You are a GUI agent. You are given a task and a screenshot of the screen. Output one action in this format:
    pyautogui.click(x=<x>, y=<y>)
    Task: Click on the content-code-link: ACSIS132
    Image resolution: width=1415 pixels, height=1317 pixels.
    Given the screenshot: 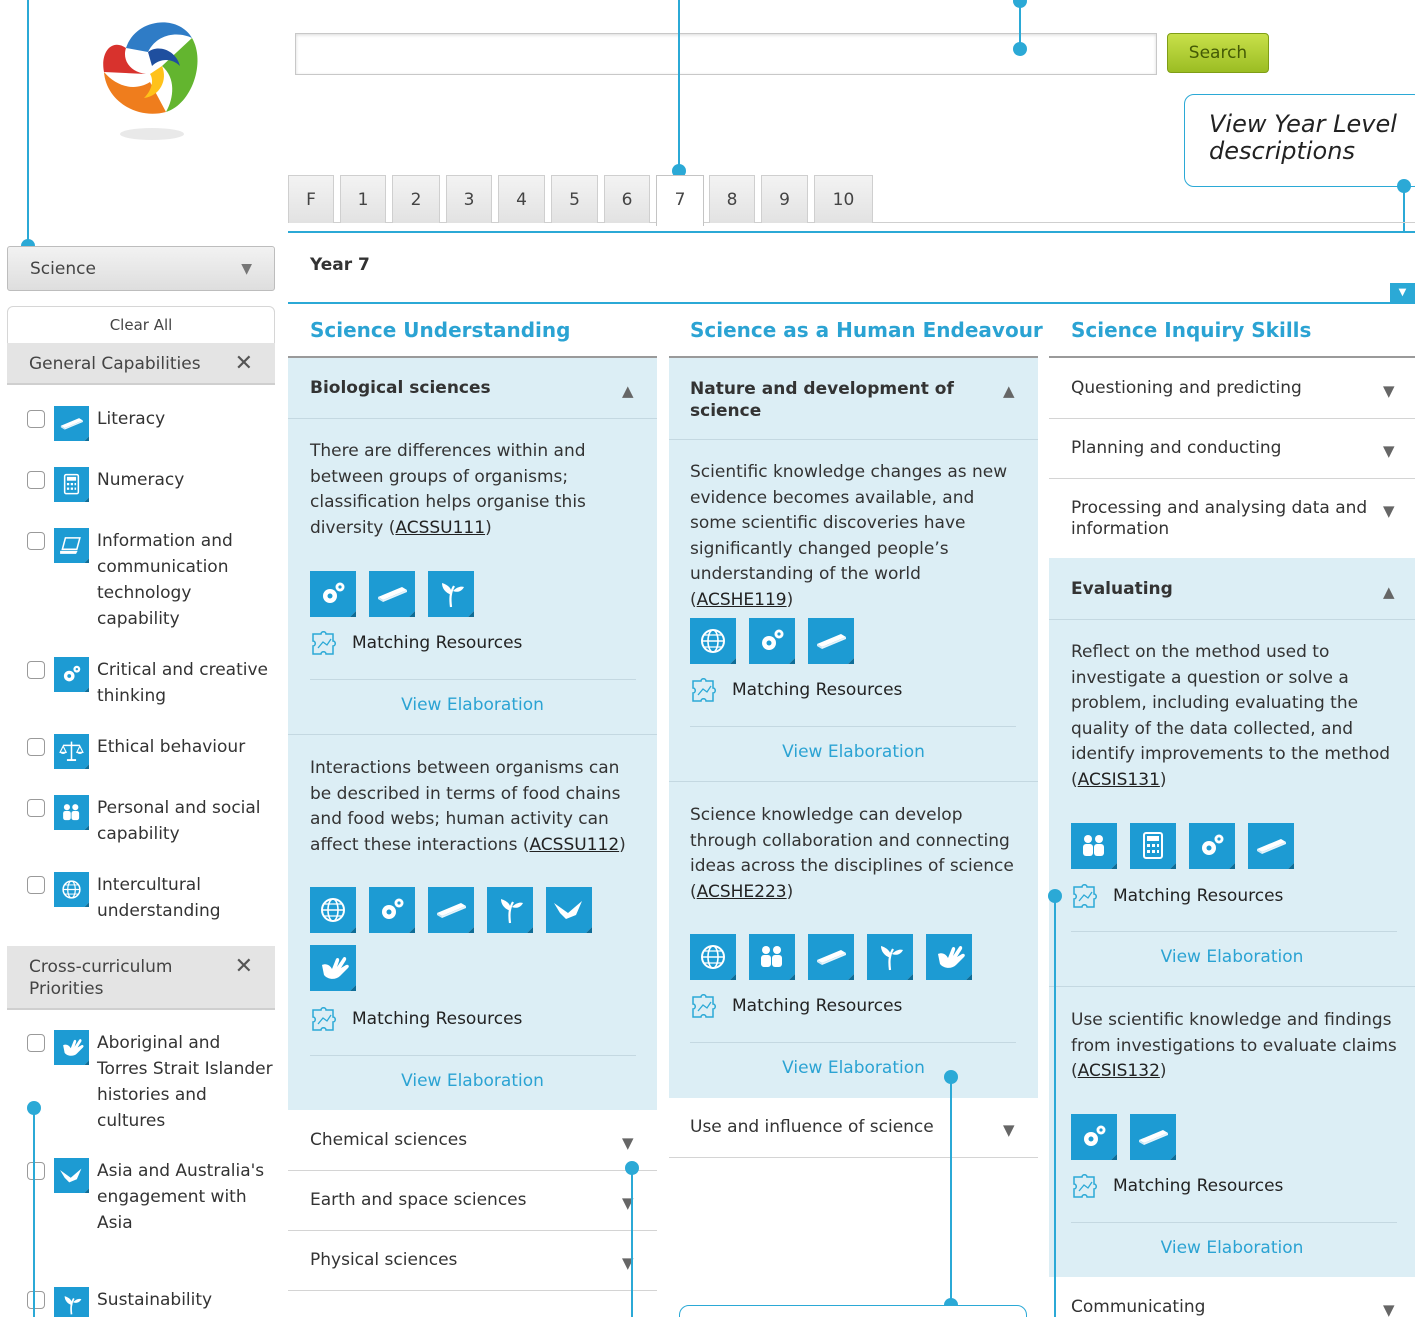 What is the action you would take?
    pyautogui.click(x=1119, y=1071)
    